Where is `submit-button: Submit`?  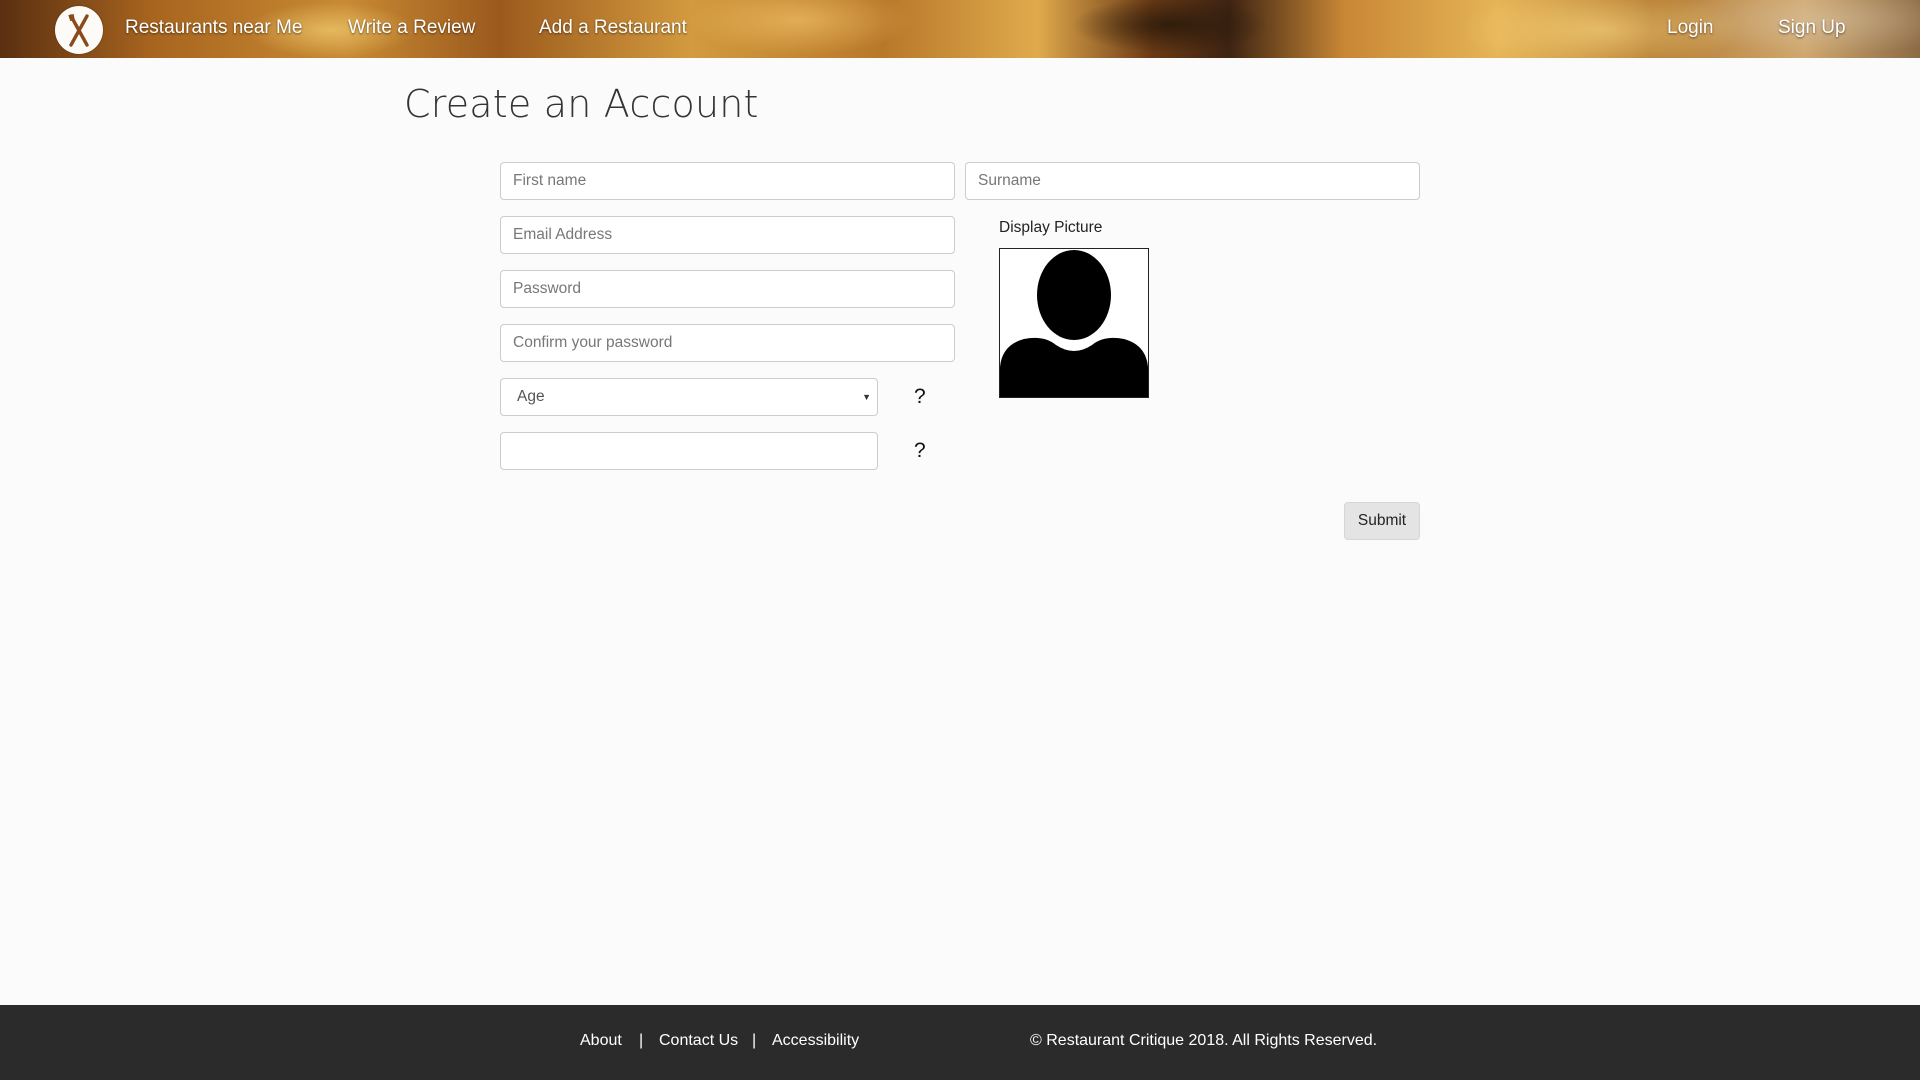 submit-button: Submit is located at coordinates (1382, 521).